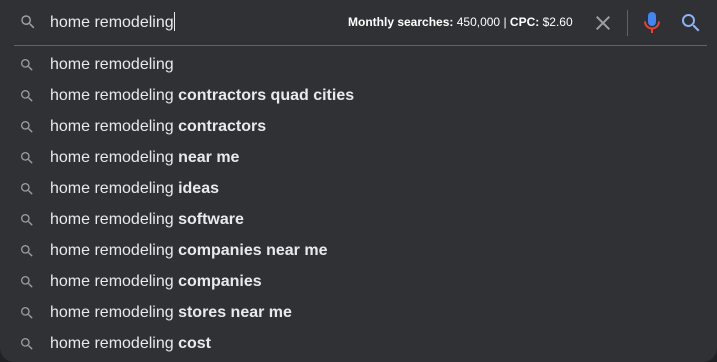  I want to click on suggestion-completion: contractors quad cities, so click(266, 95).